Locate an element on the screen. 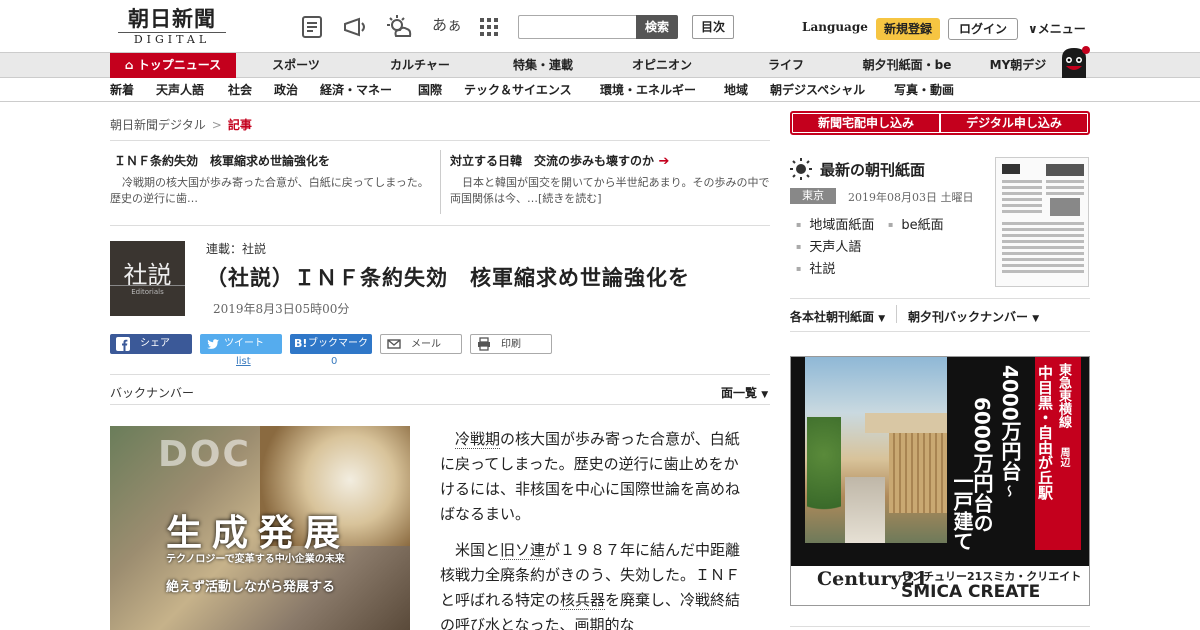  print-button: 印刷 is located at coordinates (511, 344).